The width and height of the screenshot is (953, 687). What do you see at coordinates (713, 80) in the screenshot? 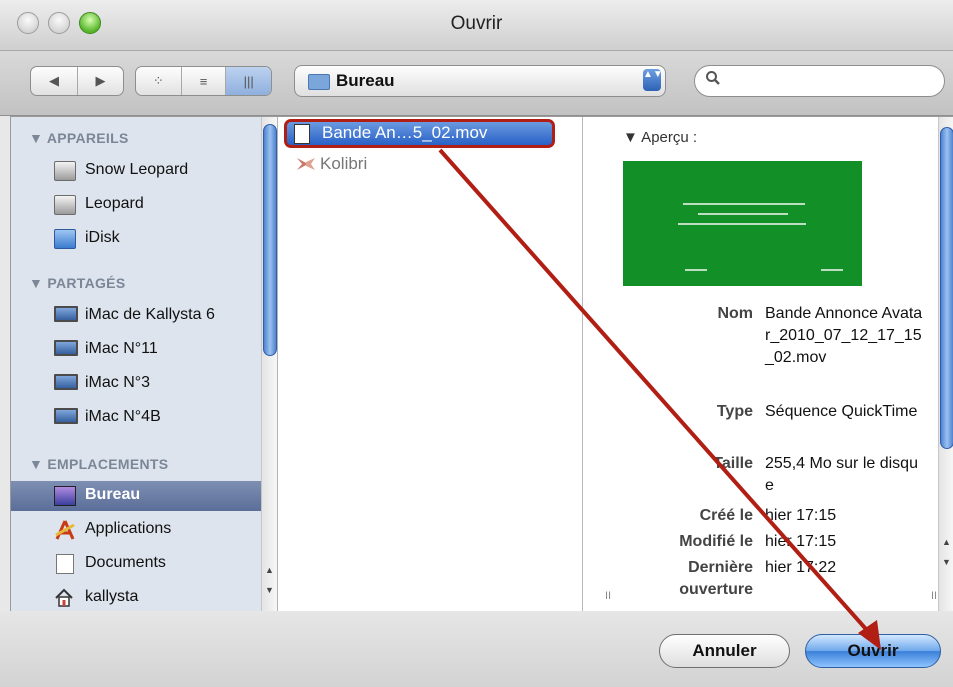
I see `search-icon` at bounding box center [713, 80].